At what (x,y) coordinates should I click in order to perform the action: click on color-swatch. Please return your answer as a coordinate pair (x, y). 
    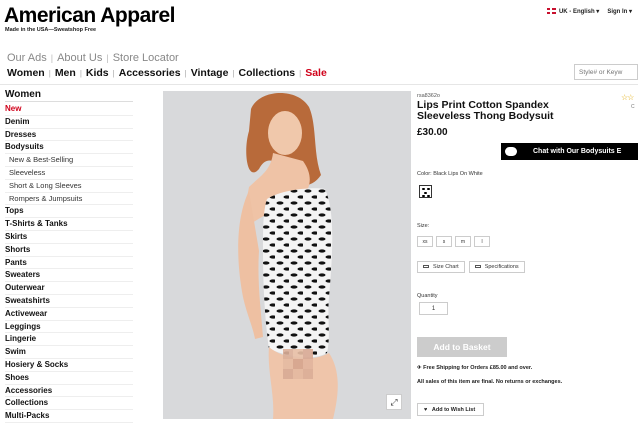
    Looking at the image, I should click on (425, 191).